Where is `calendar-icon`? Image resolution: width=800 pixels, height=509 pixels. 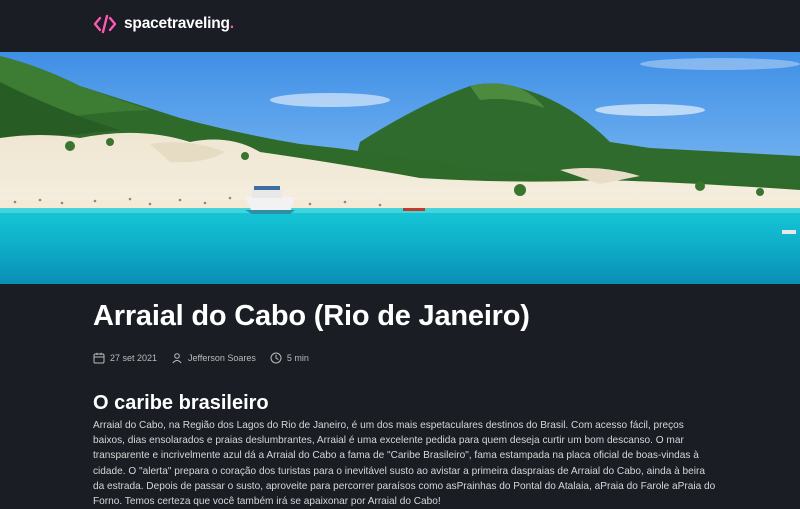
calendar-icon is located at coordinates (99, 358).